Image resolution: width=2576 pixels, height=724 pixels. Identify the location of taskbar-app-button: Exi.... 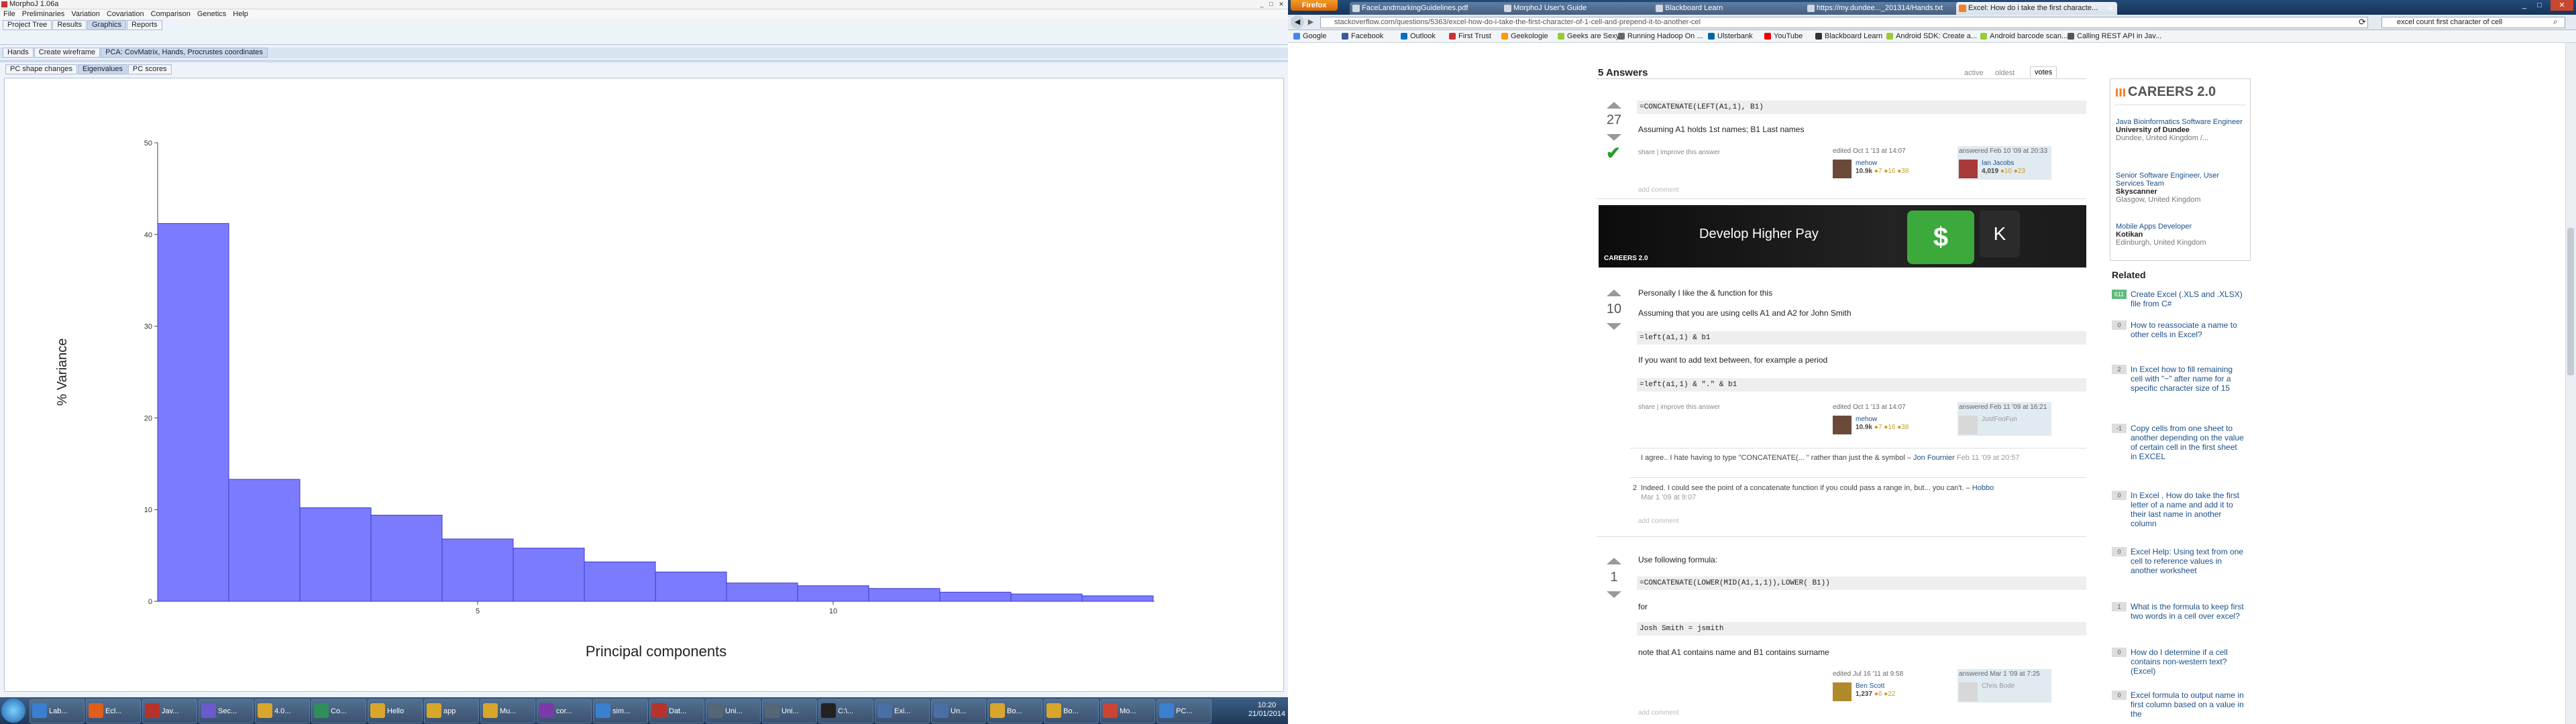
(902, 711).